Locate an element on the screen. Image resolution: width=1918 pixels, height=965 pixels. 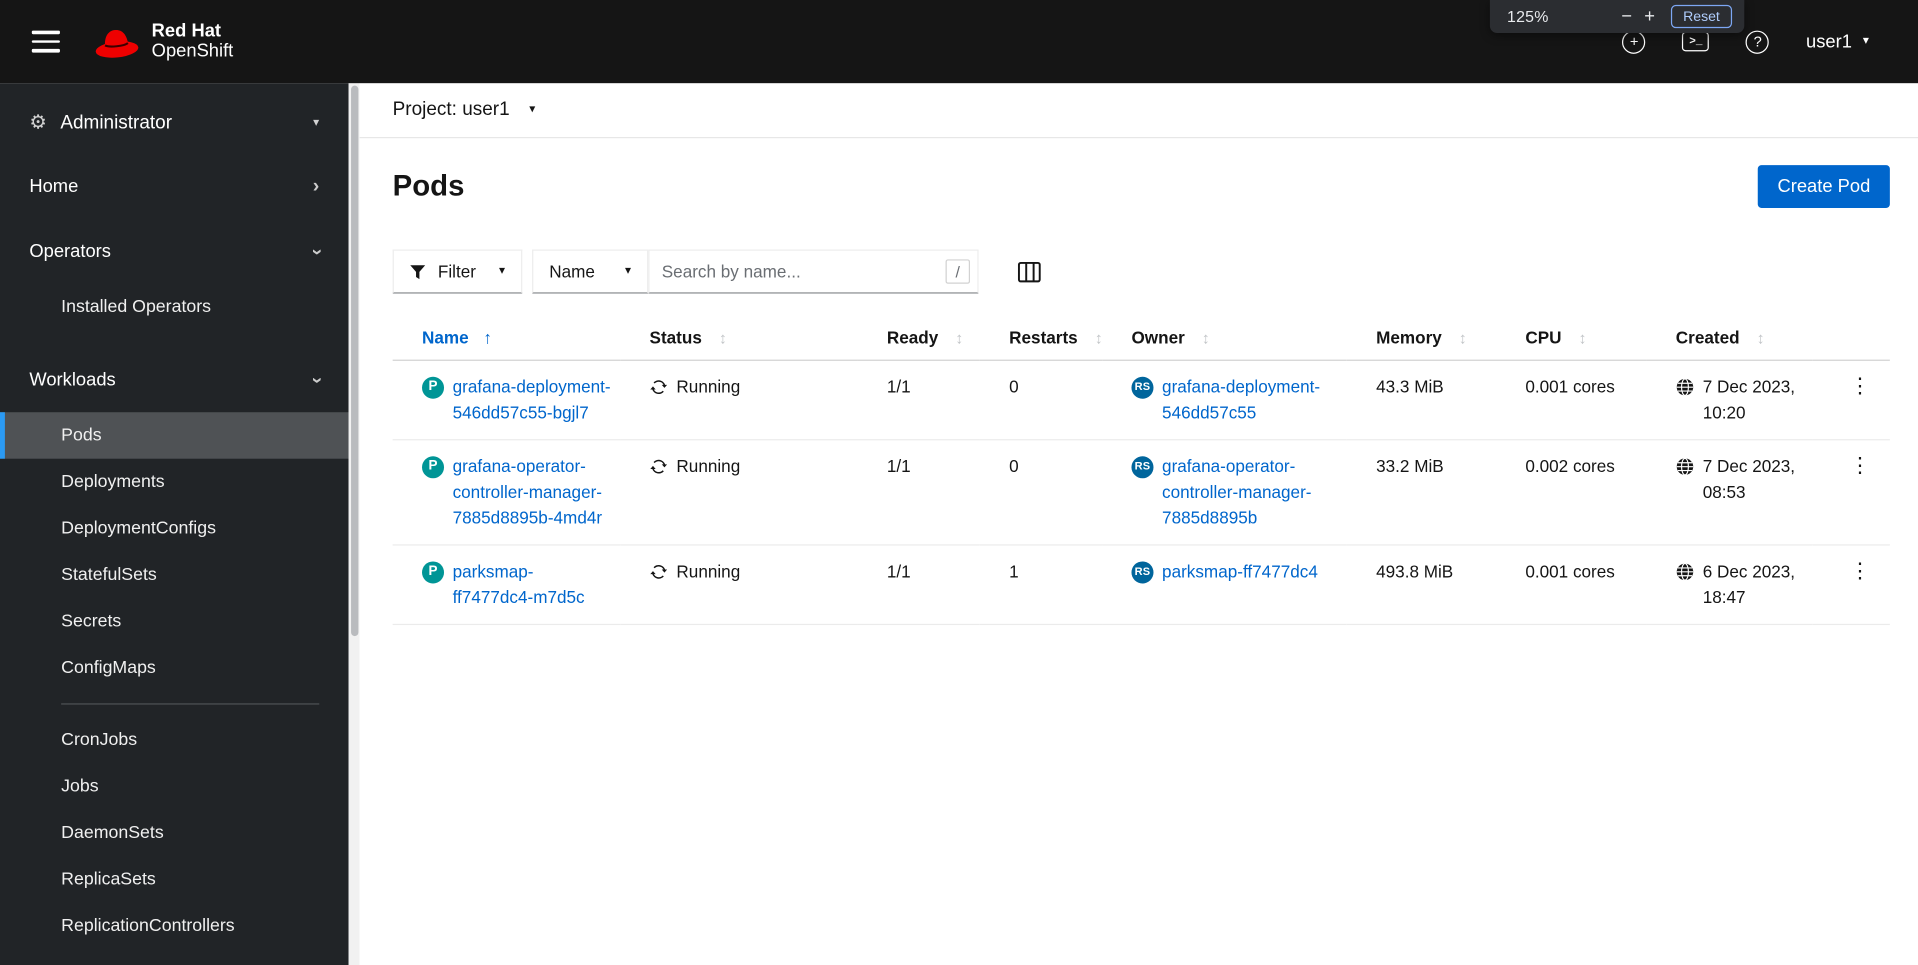
sidebar-item-pods: Pods is located at coordinates (174, 435).